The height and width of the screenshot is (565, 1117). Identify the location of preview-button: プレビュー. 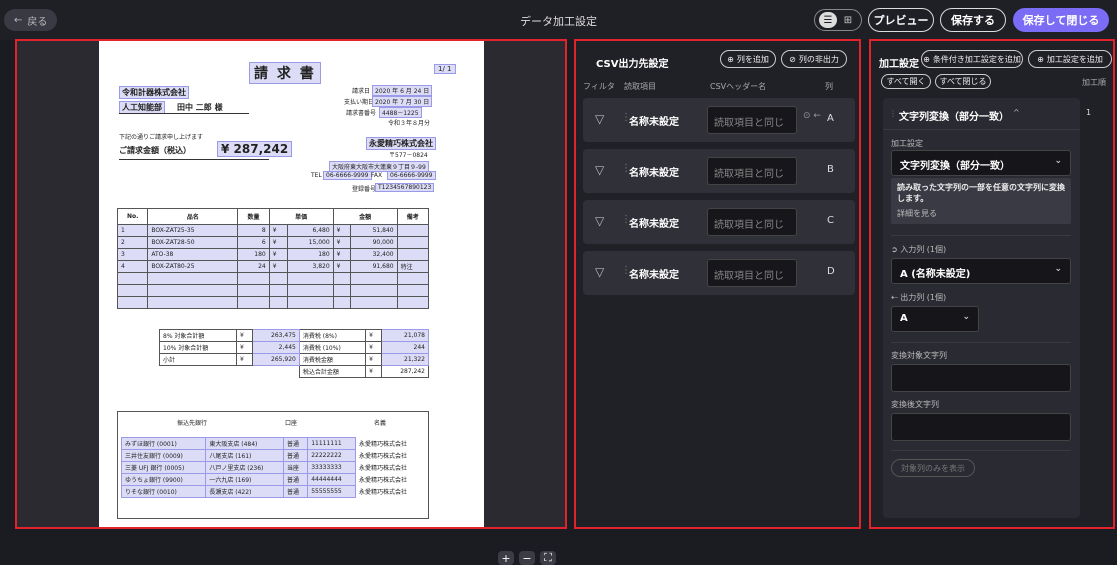
(901, 20).